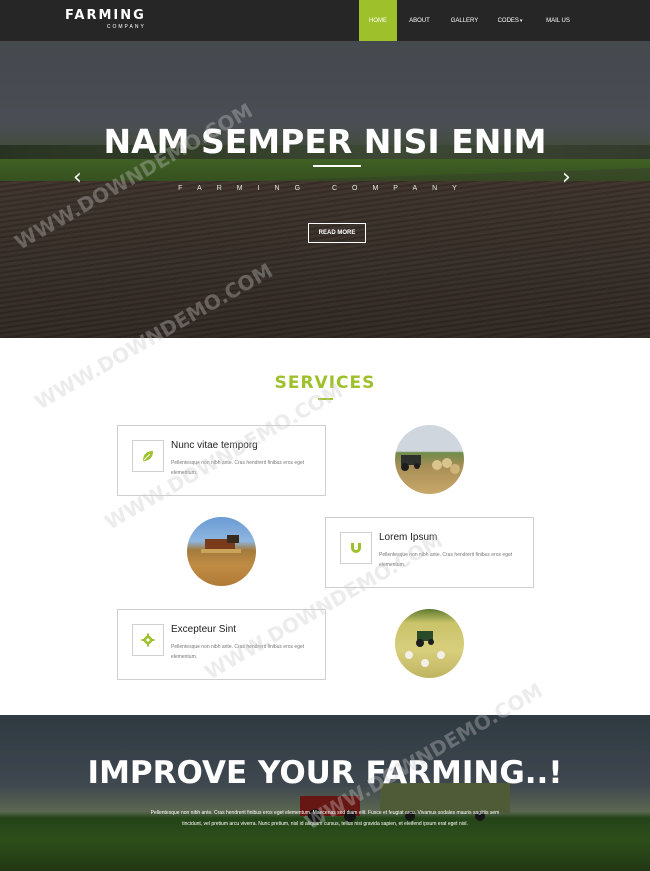  I want to click on chevron-left-icon: ‹, so click(77, 178).